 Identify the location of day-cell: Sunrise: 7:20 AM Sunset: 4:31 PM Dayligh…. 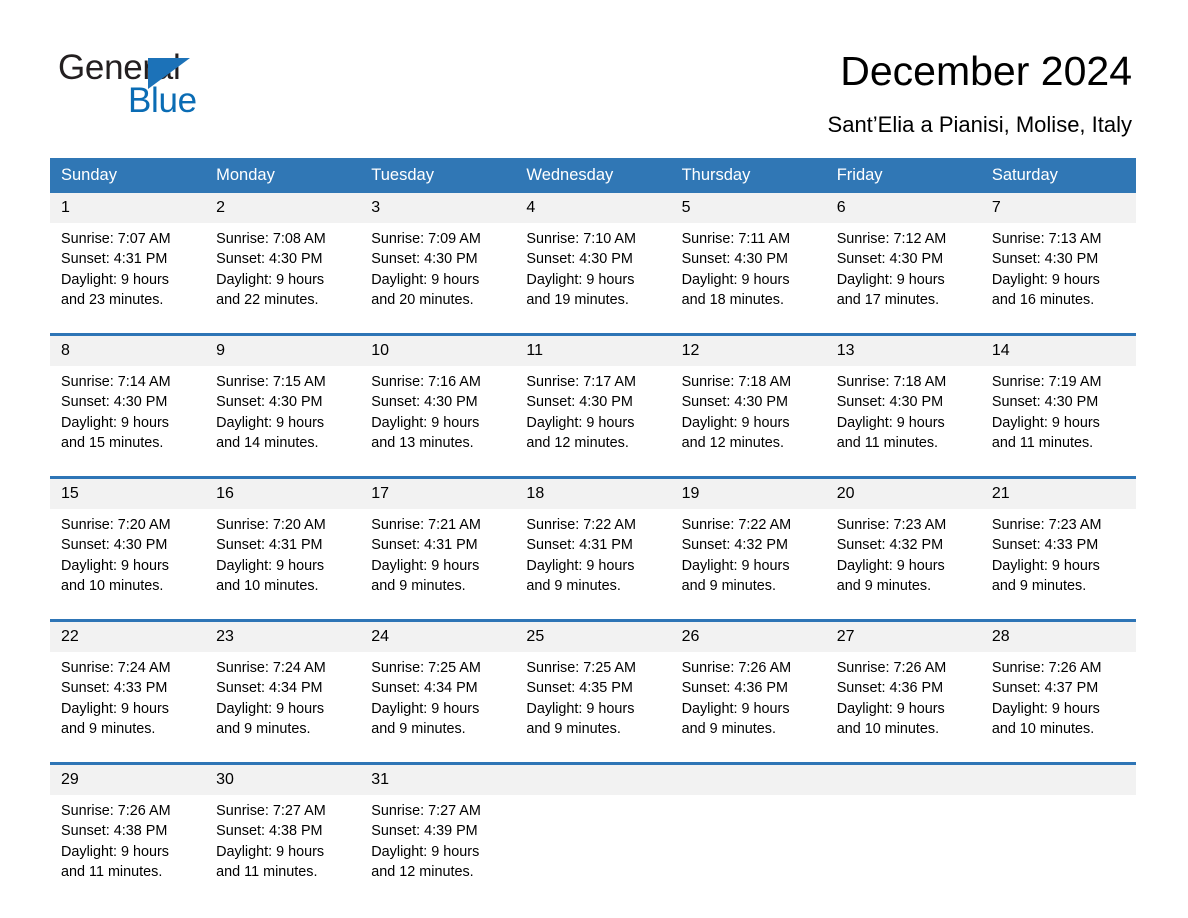
(283, 565).